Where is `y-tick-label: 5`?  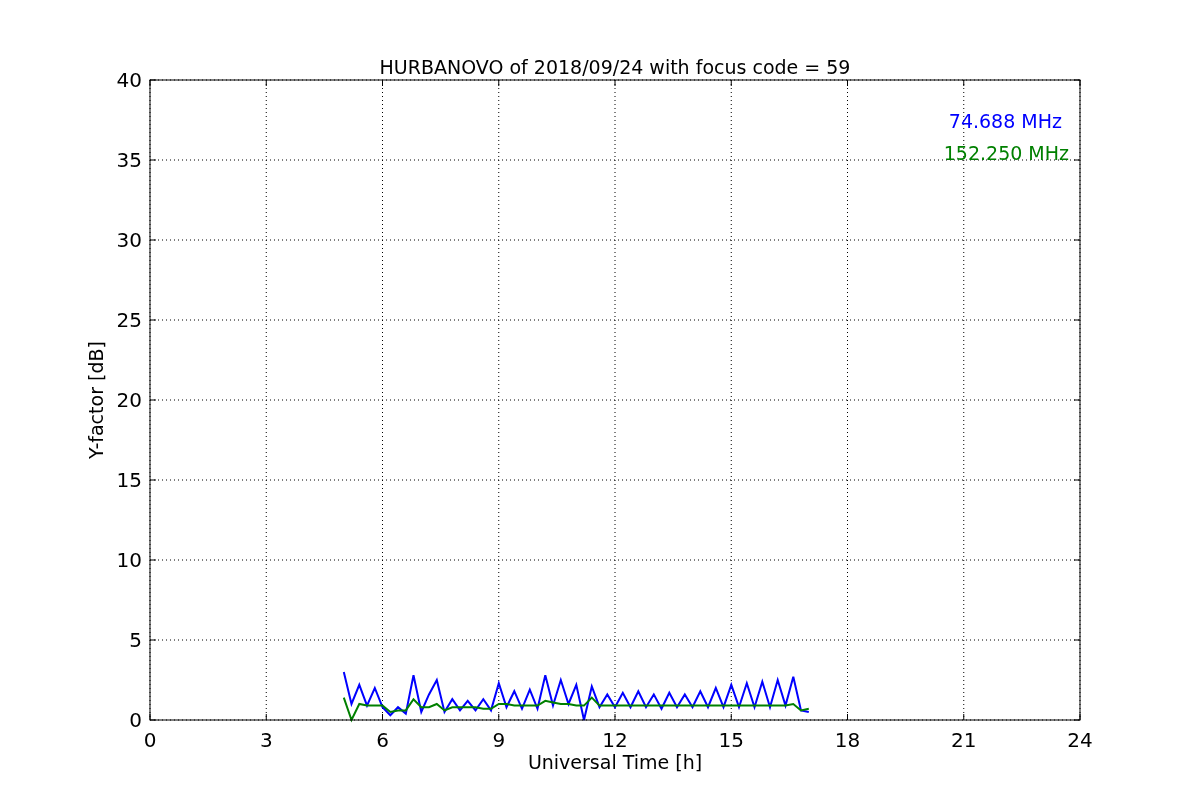
y-tick-label: 5 is located at coordinates (135, 640).